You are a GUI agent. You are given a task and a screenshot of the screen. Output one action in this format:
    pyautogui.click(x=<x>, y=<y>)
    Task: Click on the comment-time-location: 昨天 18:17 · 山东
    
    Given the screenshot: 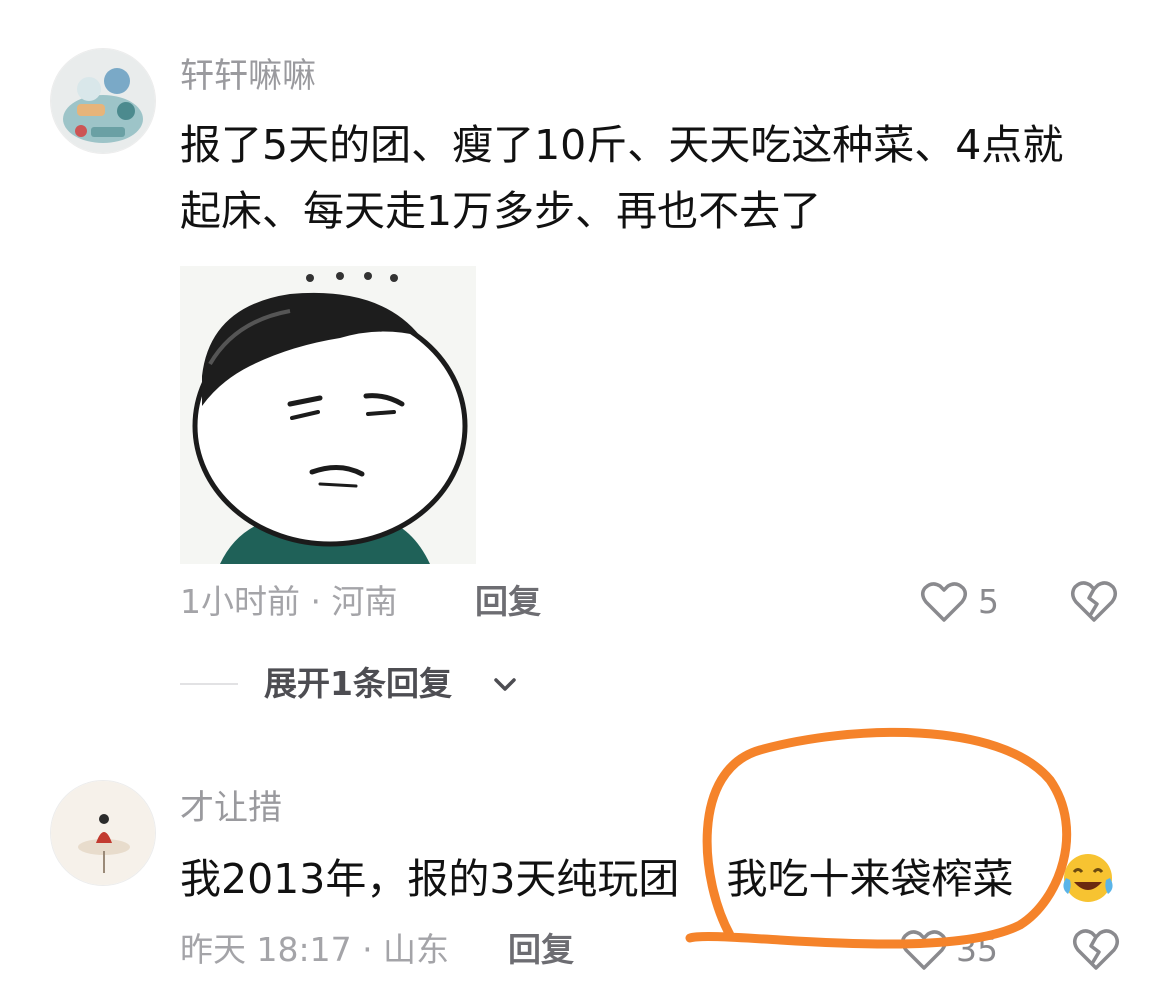 What is the action you would take?
    pyautogui.click(x=315, y=949)
    